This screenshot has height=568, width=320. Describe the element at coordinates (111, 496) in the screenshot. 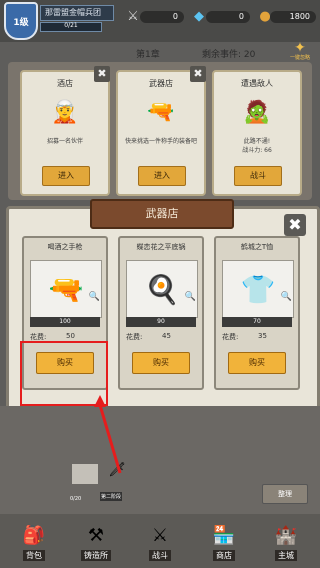

I see `weapon-label: 第二阶段` at that location.